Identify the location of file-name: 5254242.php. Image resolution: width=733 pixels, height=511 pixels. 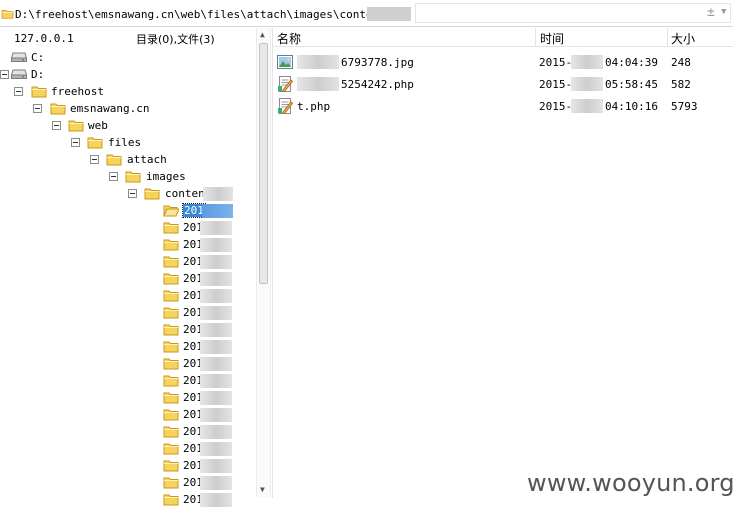
(377, 84).